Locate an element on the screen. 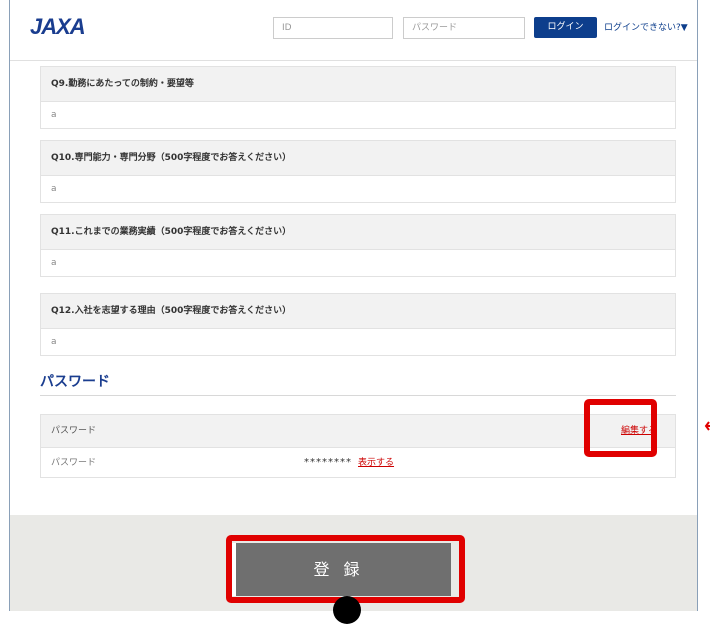 This screenshot has height=624, width=710. question-q11: Q11.これまでの業務実績（500字程度でお答えください） a is located at coordinates (358, 245).